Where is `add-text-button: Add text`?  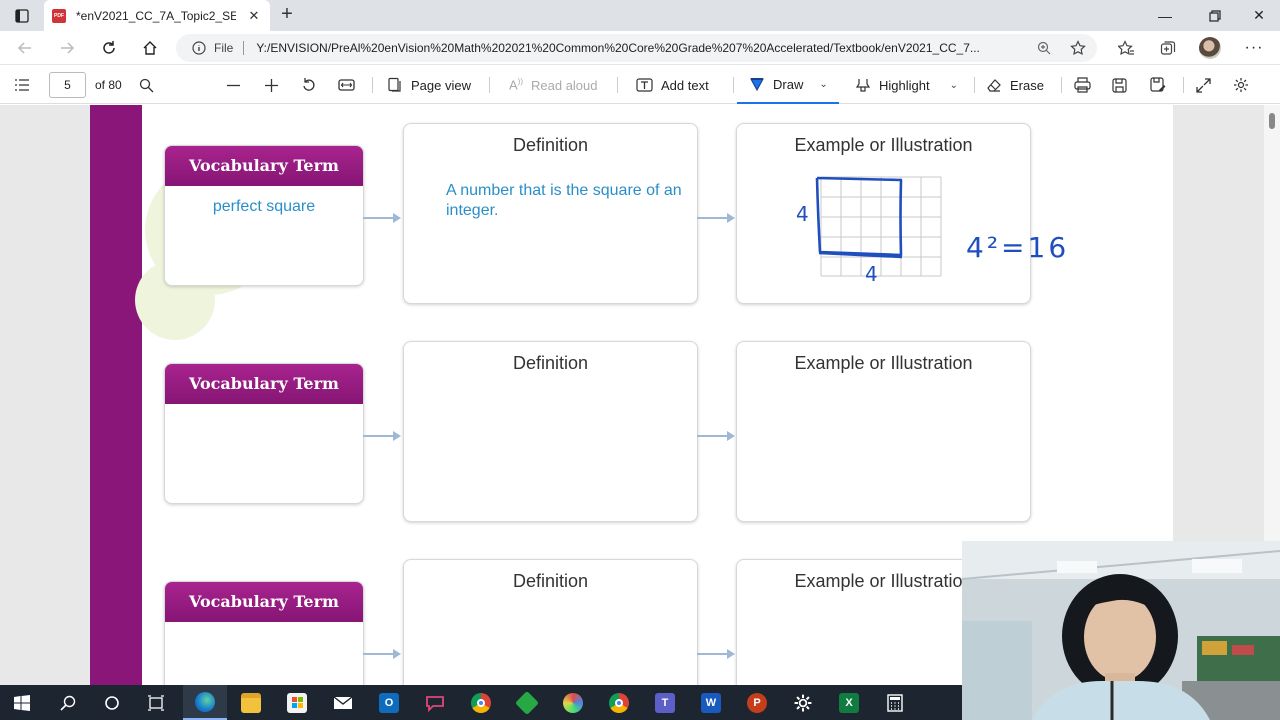
add-text-button: Add text is located at coordinates (672, 85).